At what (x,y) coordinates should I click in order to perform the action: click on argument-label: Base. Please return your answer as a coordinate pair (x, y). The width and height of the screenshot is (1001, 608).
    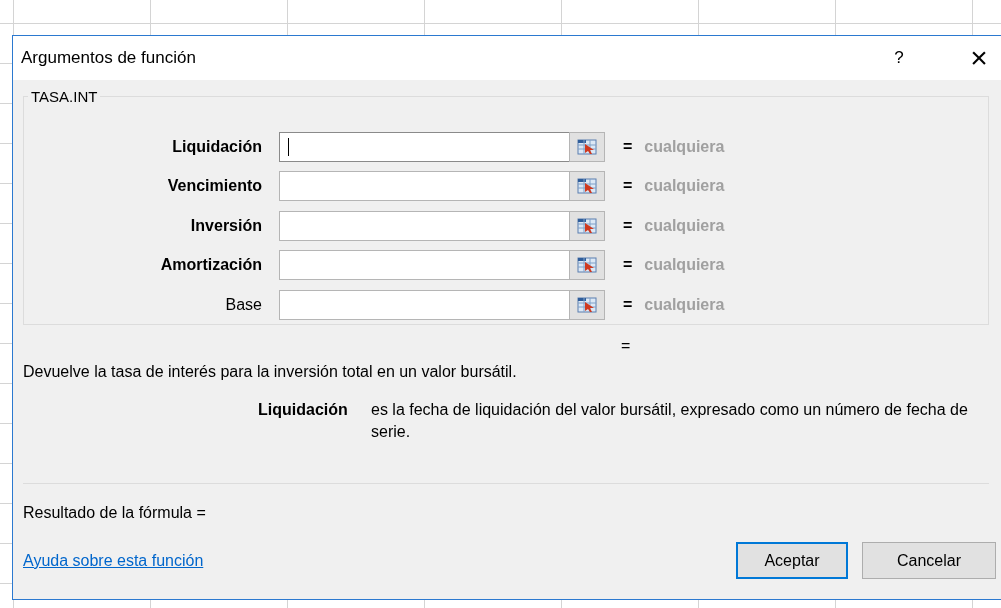
    Looking at the image, I should click on (243, 304).